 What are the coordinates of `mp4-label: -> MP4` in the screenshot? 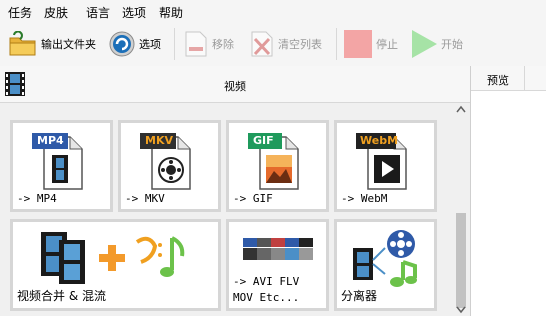 It's located at (37, 198).